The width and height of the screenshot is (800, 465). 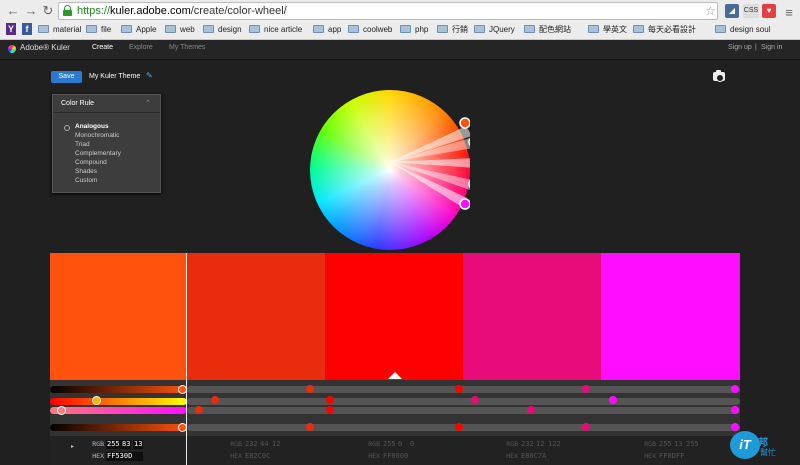 I want to click on reload-icon: ↻, so click(x=48, y=11).